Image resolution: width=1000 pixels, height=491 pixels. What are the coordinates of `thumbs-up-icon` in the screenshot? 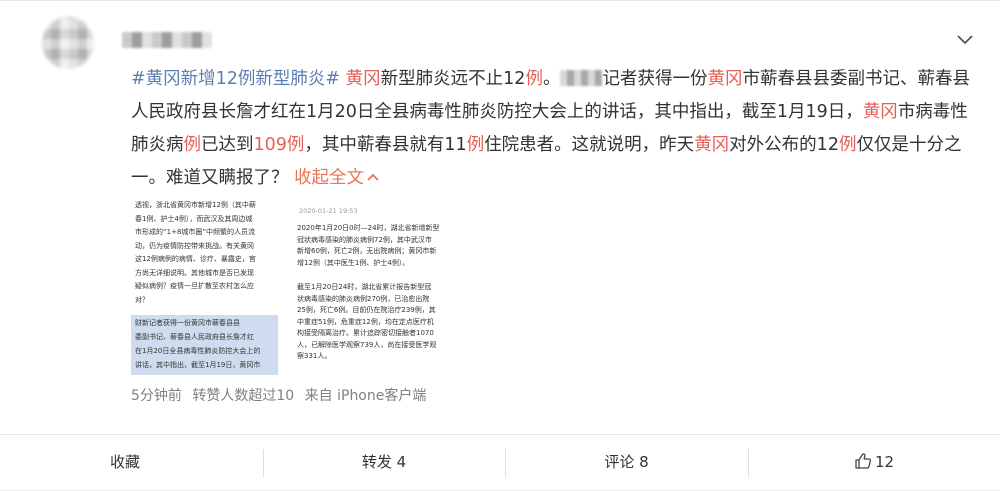 It's located at (863, 461).